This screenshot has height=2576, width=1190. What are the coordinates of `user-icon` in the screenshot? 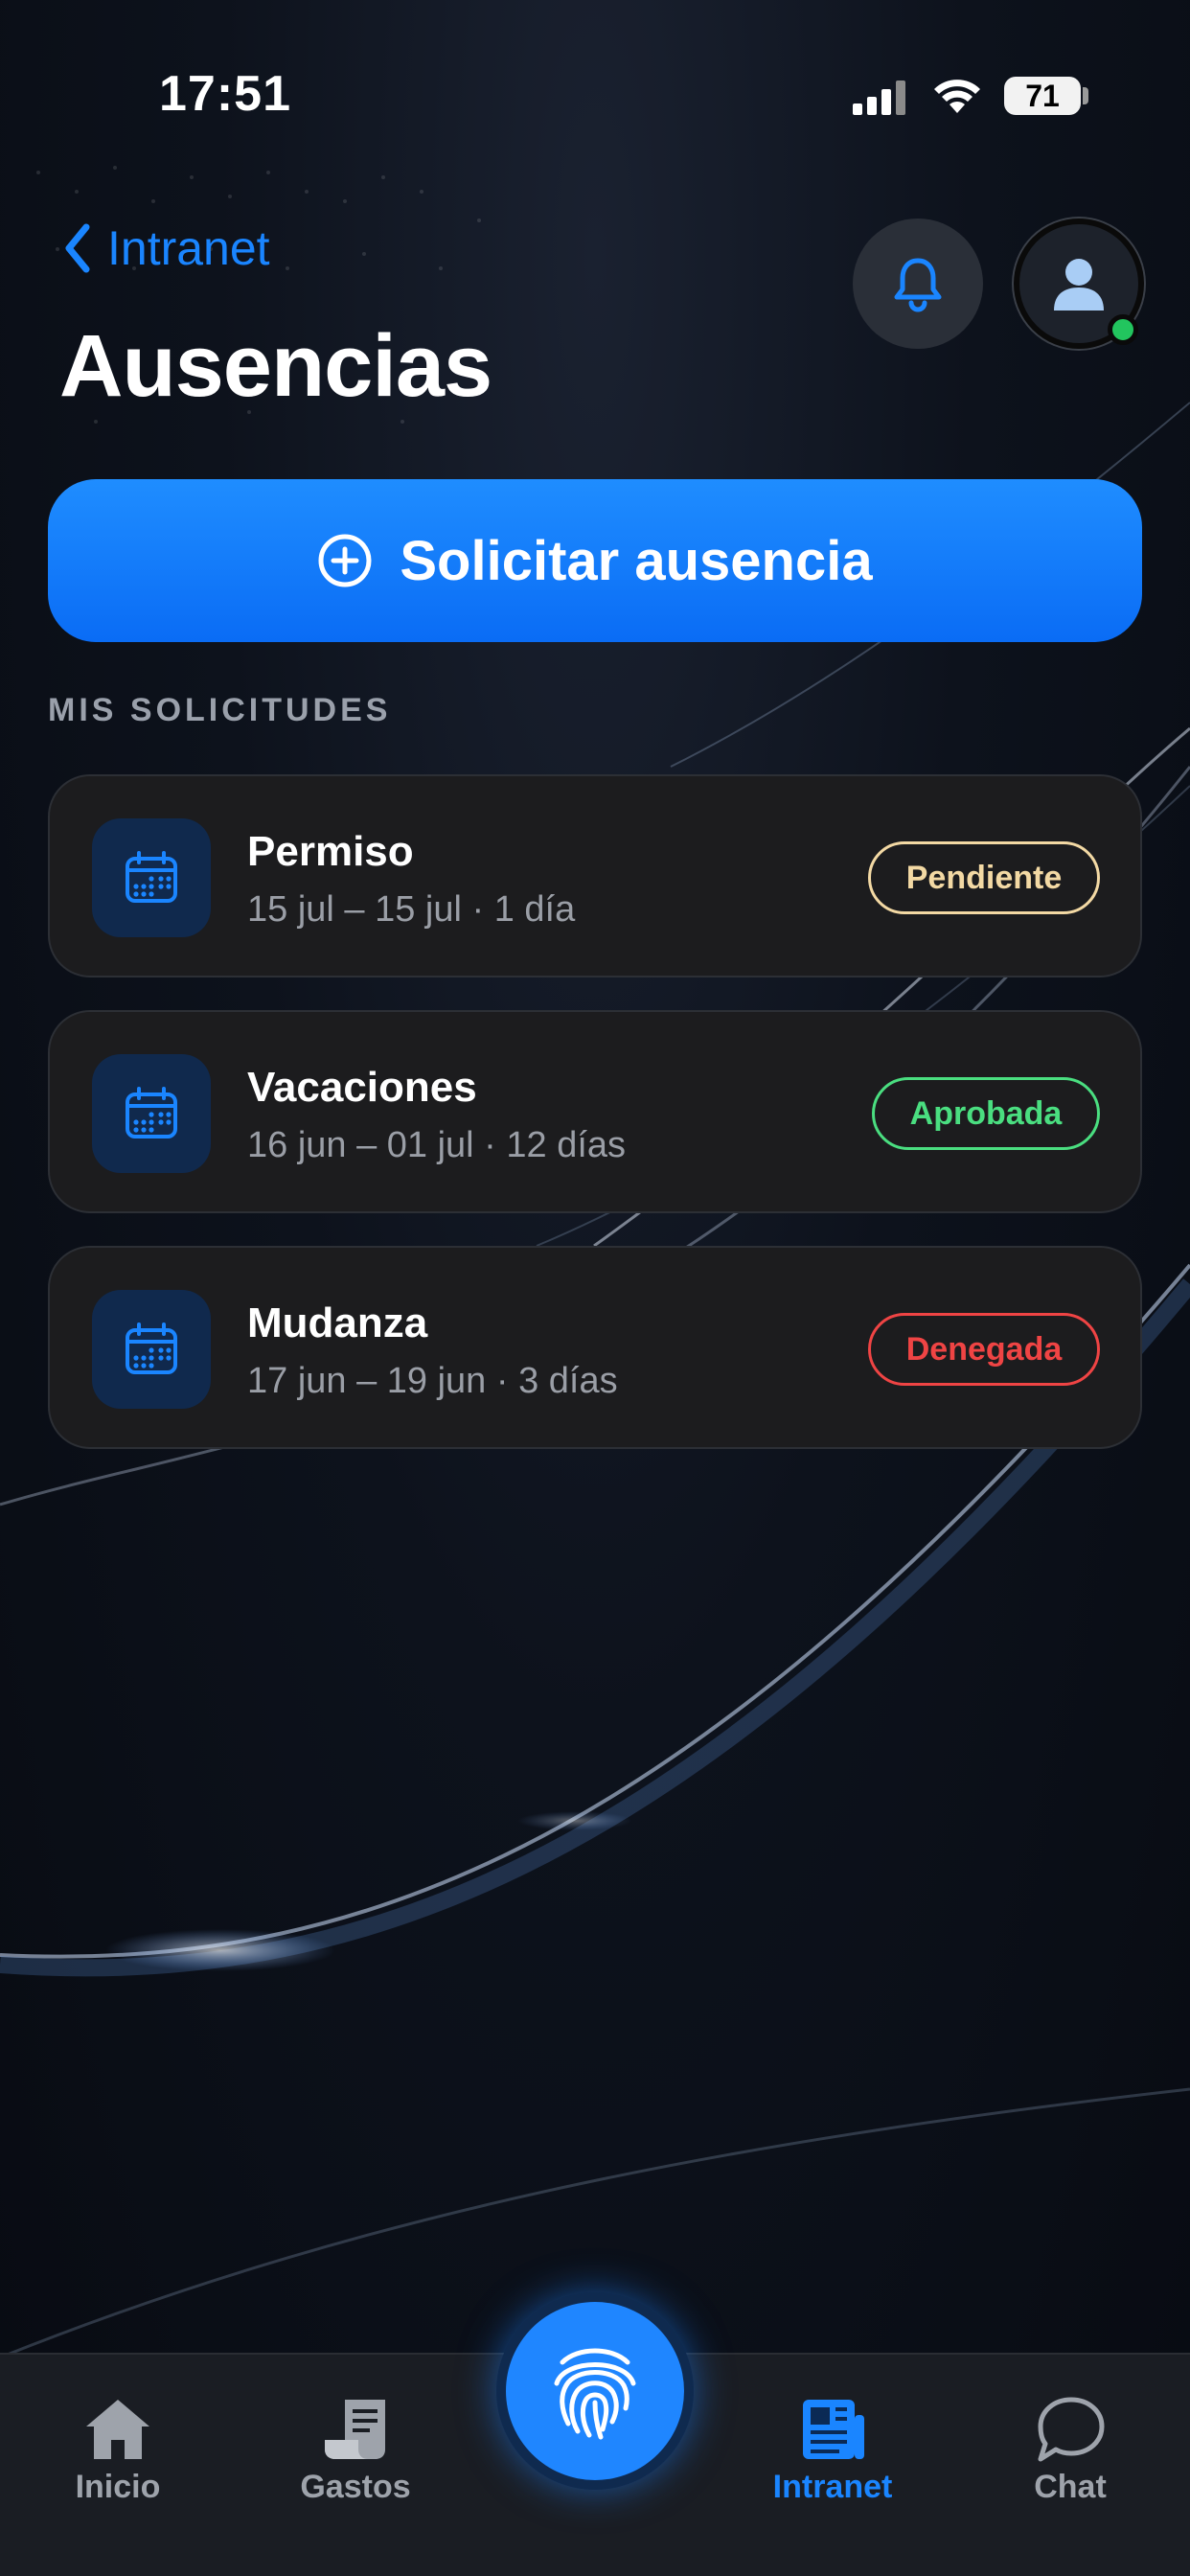 It's located at (1079, 284).